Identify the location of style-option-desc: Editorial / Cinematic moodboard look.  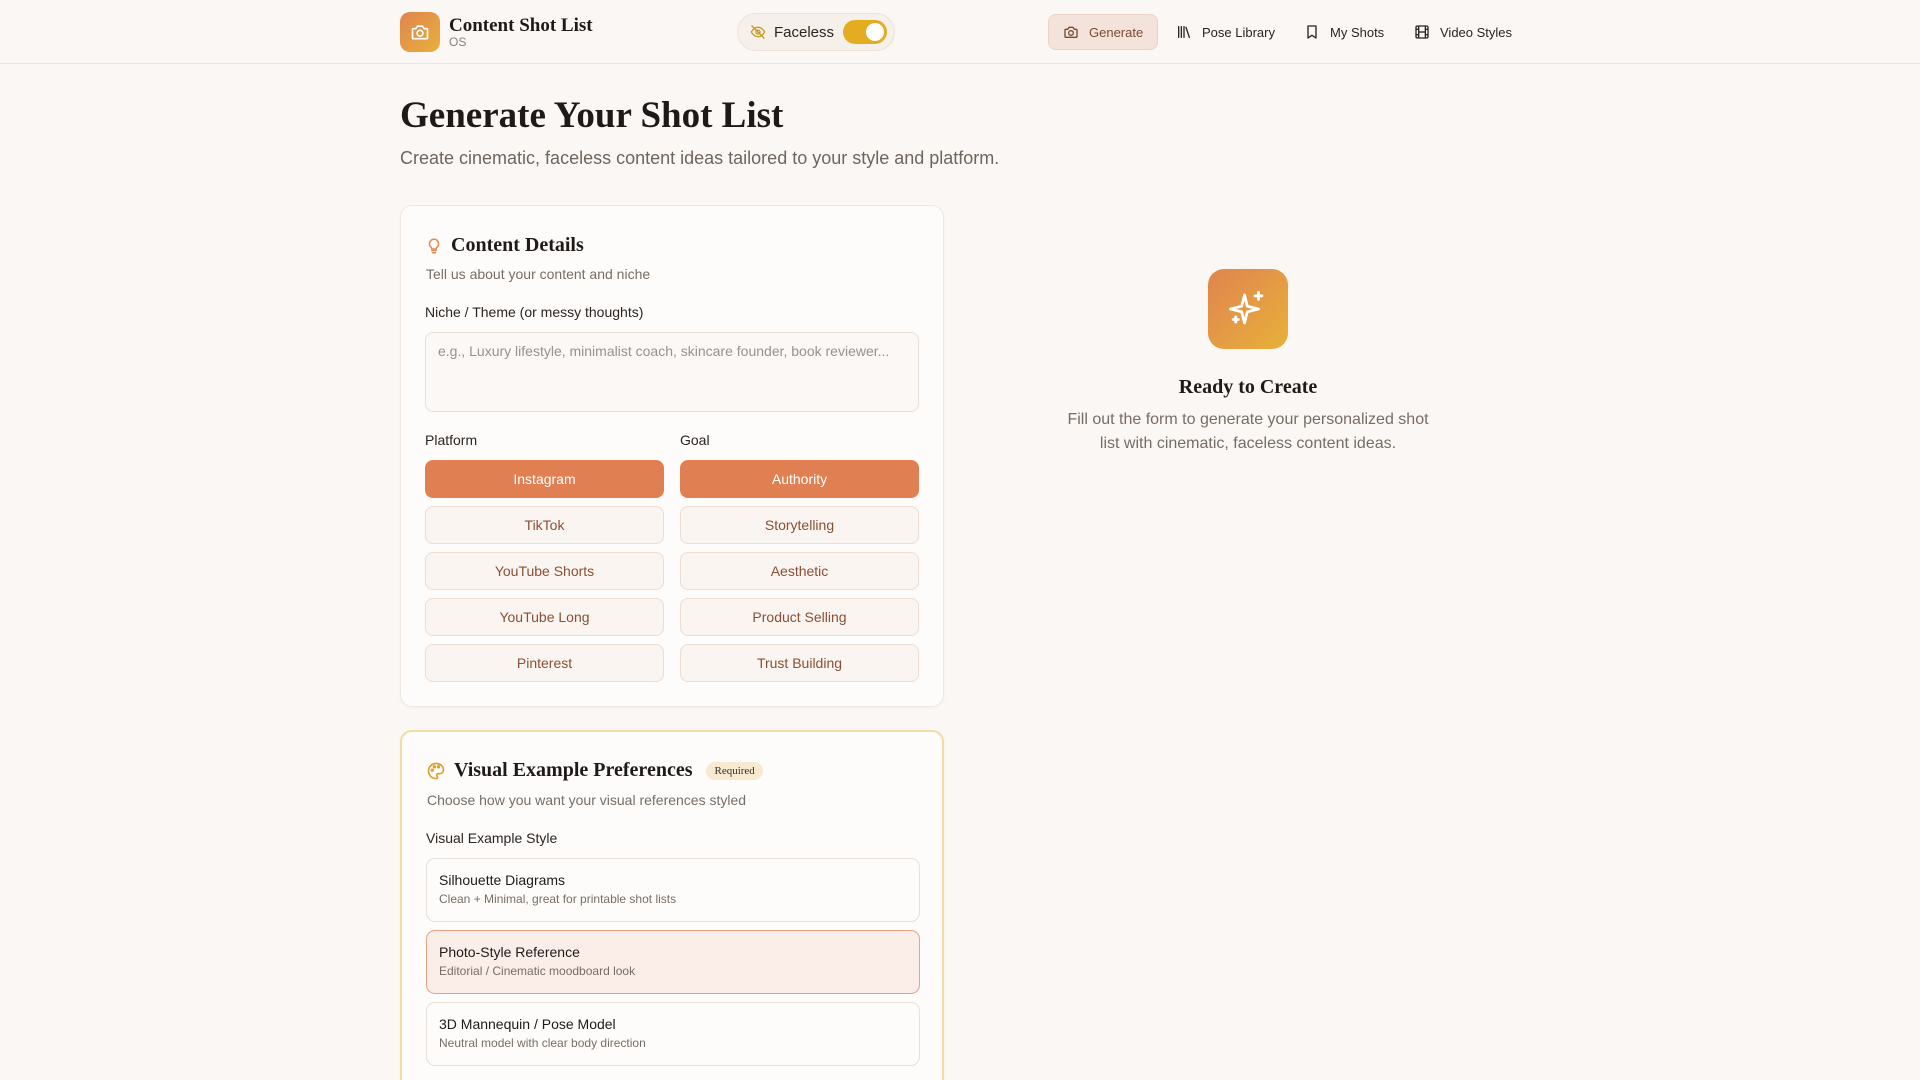
(537, 971).